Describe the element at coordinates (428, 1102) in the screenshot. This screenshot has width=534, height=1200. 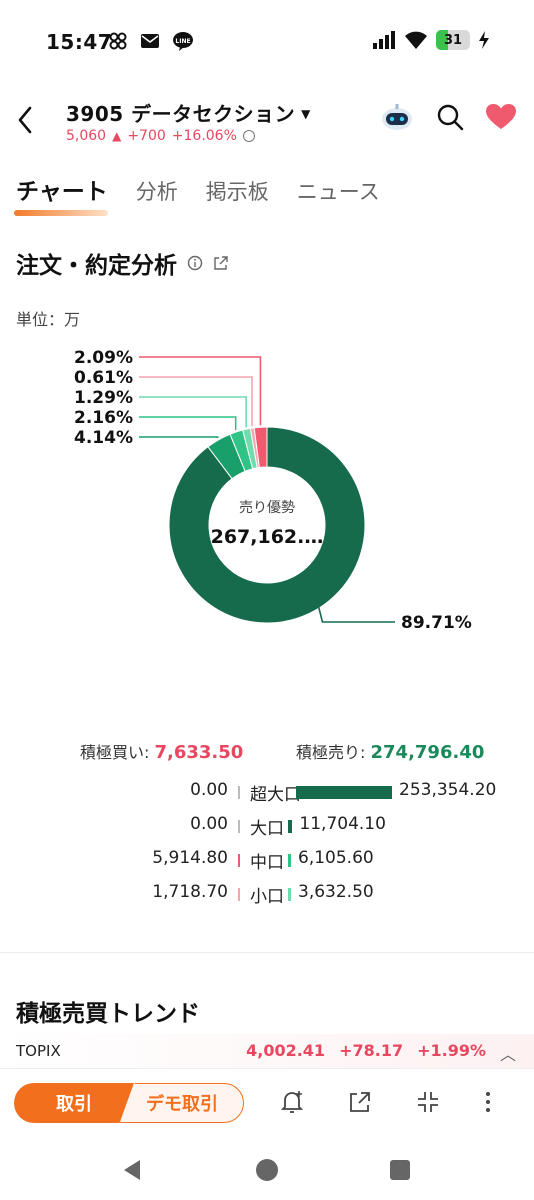
I see `collapse-icon` at that location.